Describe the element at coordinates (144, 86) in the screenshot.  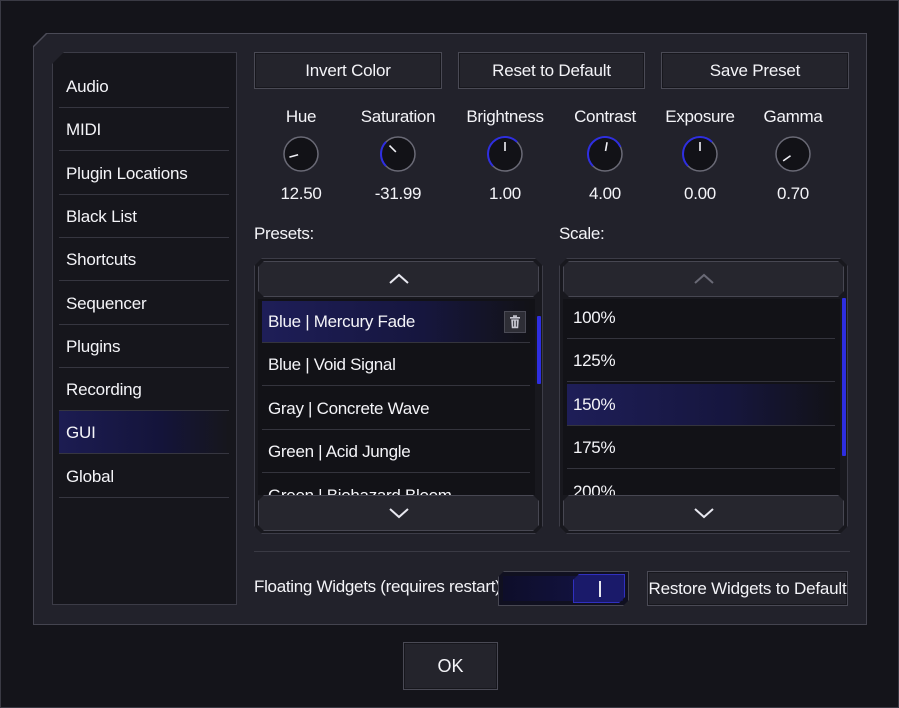
I see `sidebar-item-audio: Audio` at that location.